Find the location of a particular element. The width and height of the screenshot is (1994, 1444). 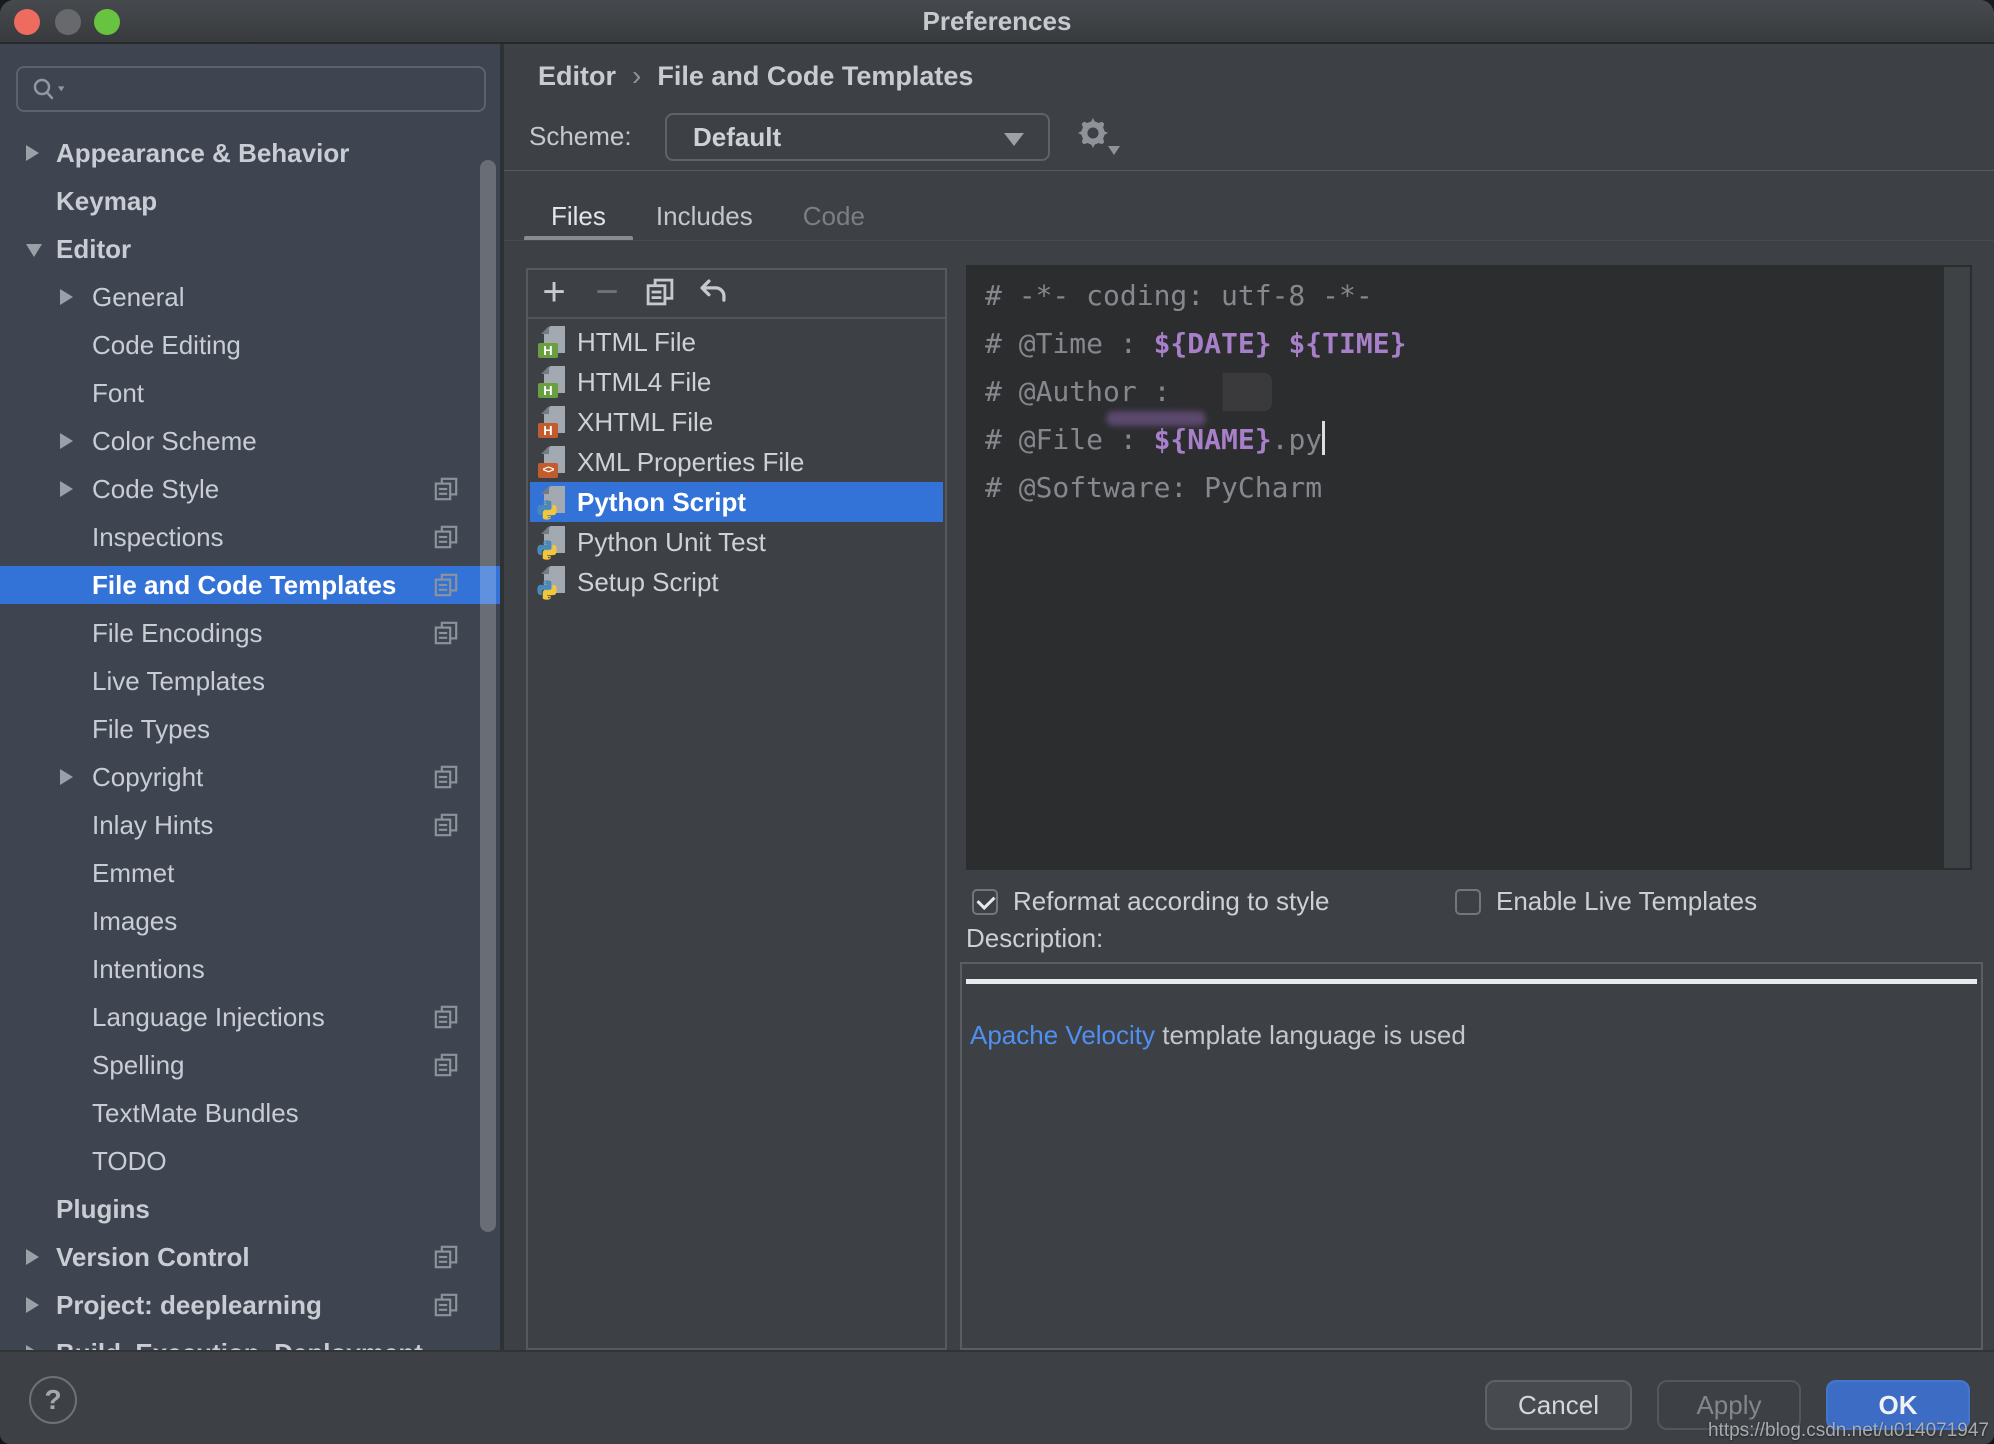

sidebar-item-version-control: Version Control is located at coordinates (250, 1257).